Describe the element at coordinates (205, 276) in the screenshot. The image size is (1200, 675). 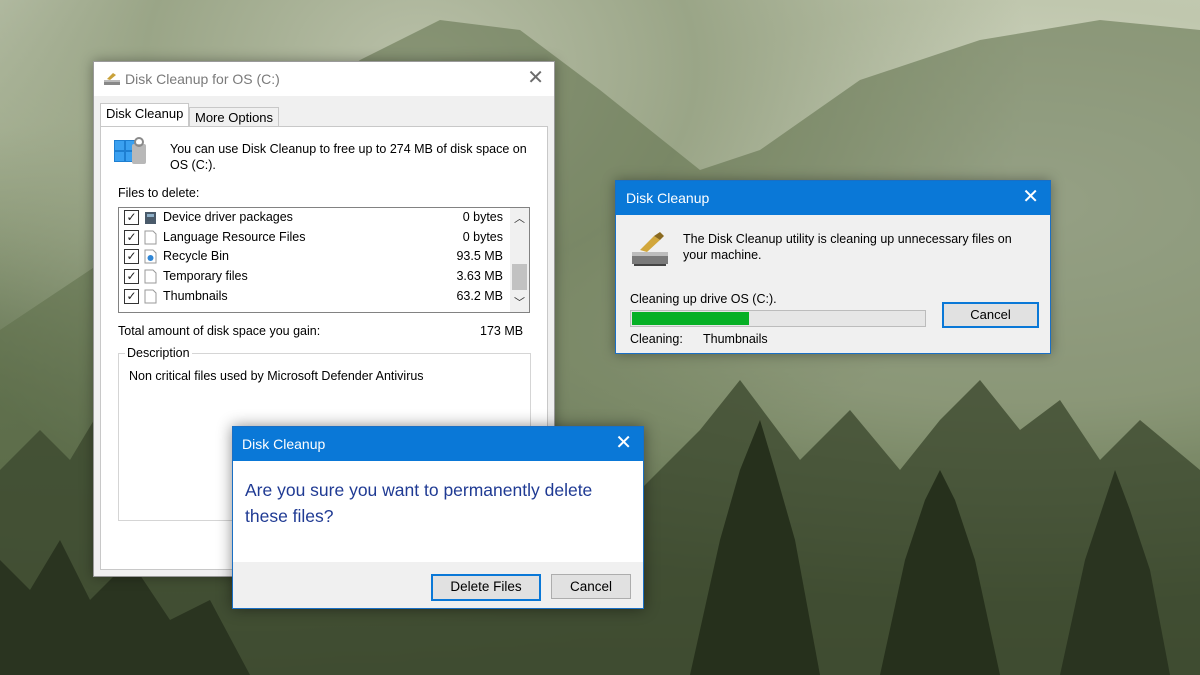
I see `file-name: Temporary files` at that location.